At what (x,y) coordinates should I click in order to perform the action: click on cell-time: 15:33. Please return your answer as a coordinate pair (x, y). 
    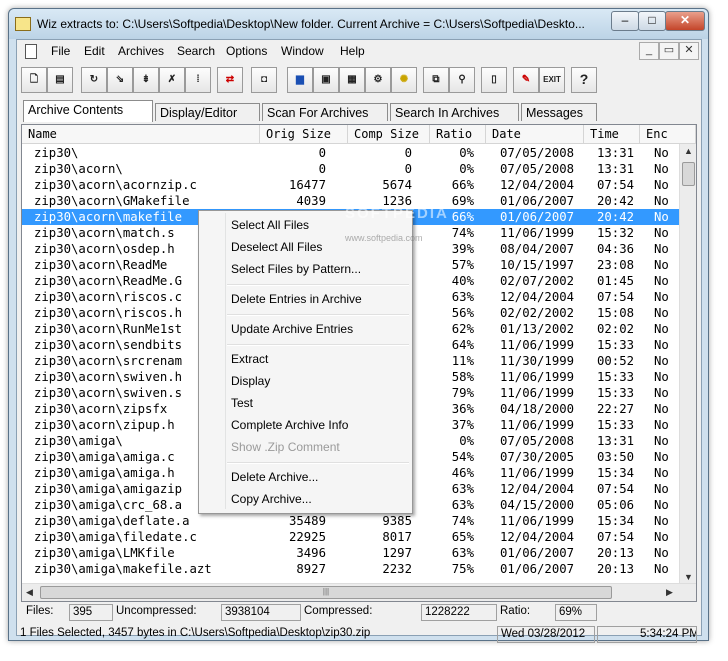
    Looking at the image, I should click on (616, 425).